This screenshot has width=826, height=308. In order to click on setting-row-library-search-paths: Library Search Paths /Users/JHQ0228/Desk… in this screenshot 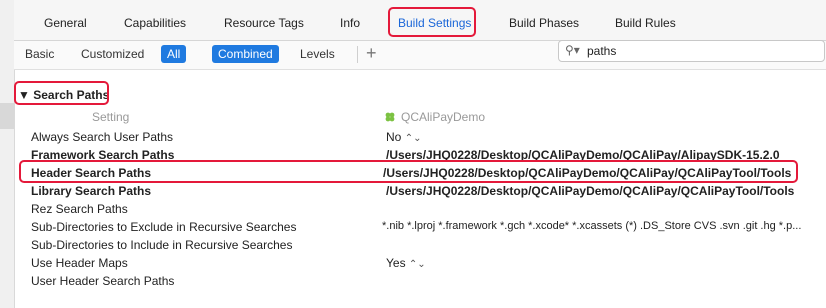, I will do `click(420, 190)`.